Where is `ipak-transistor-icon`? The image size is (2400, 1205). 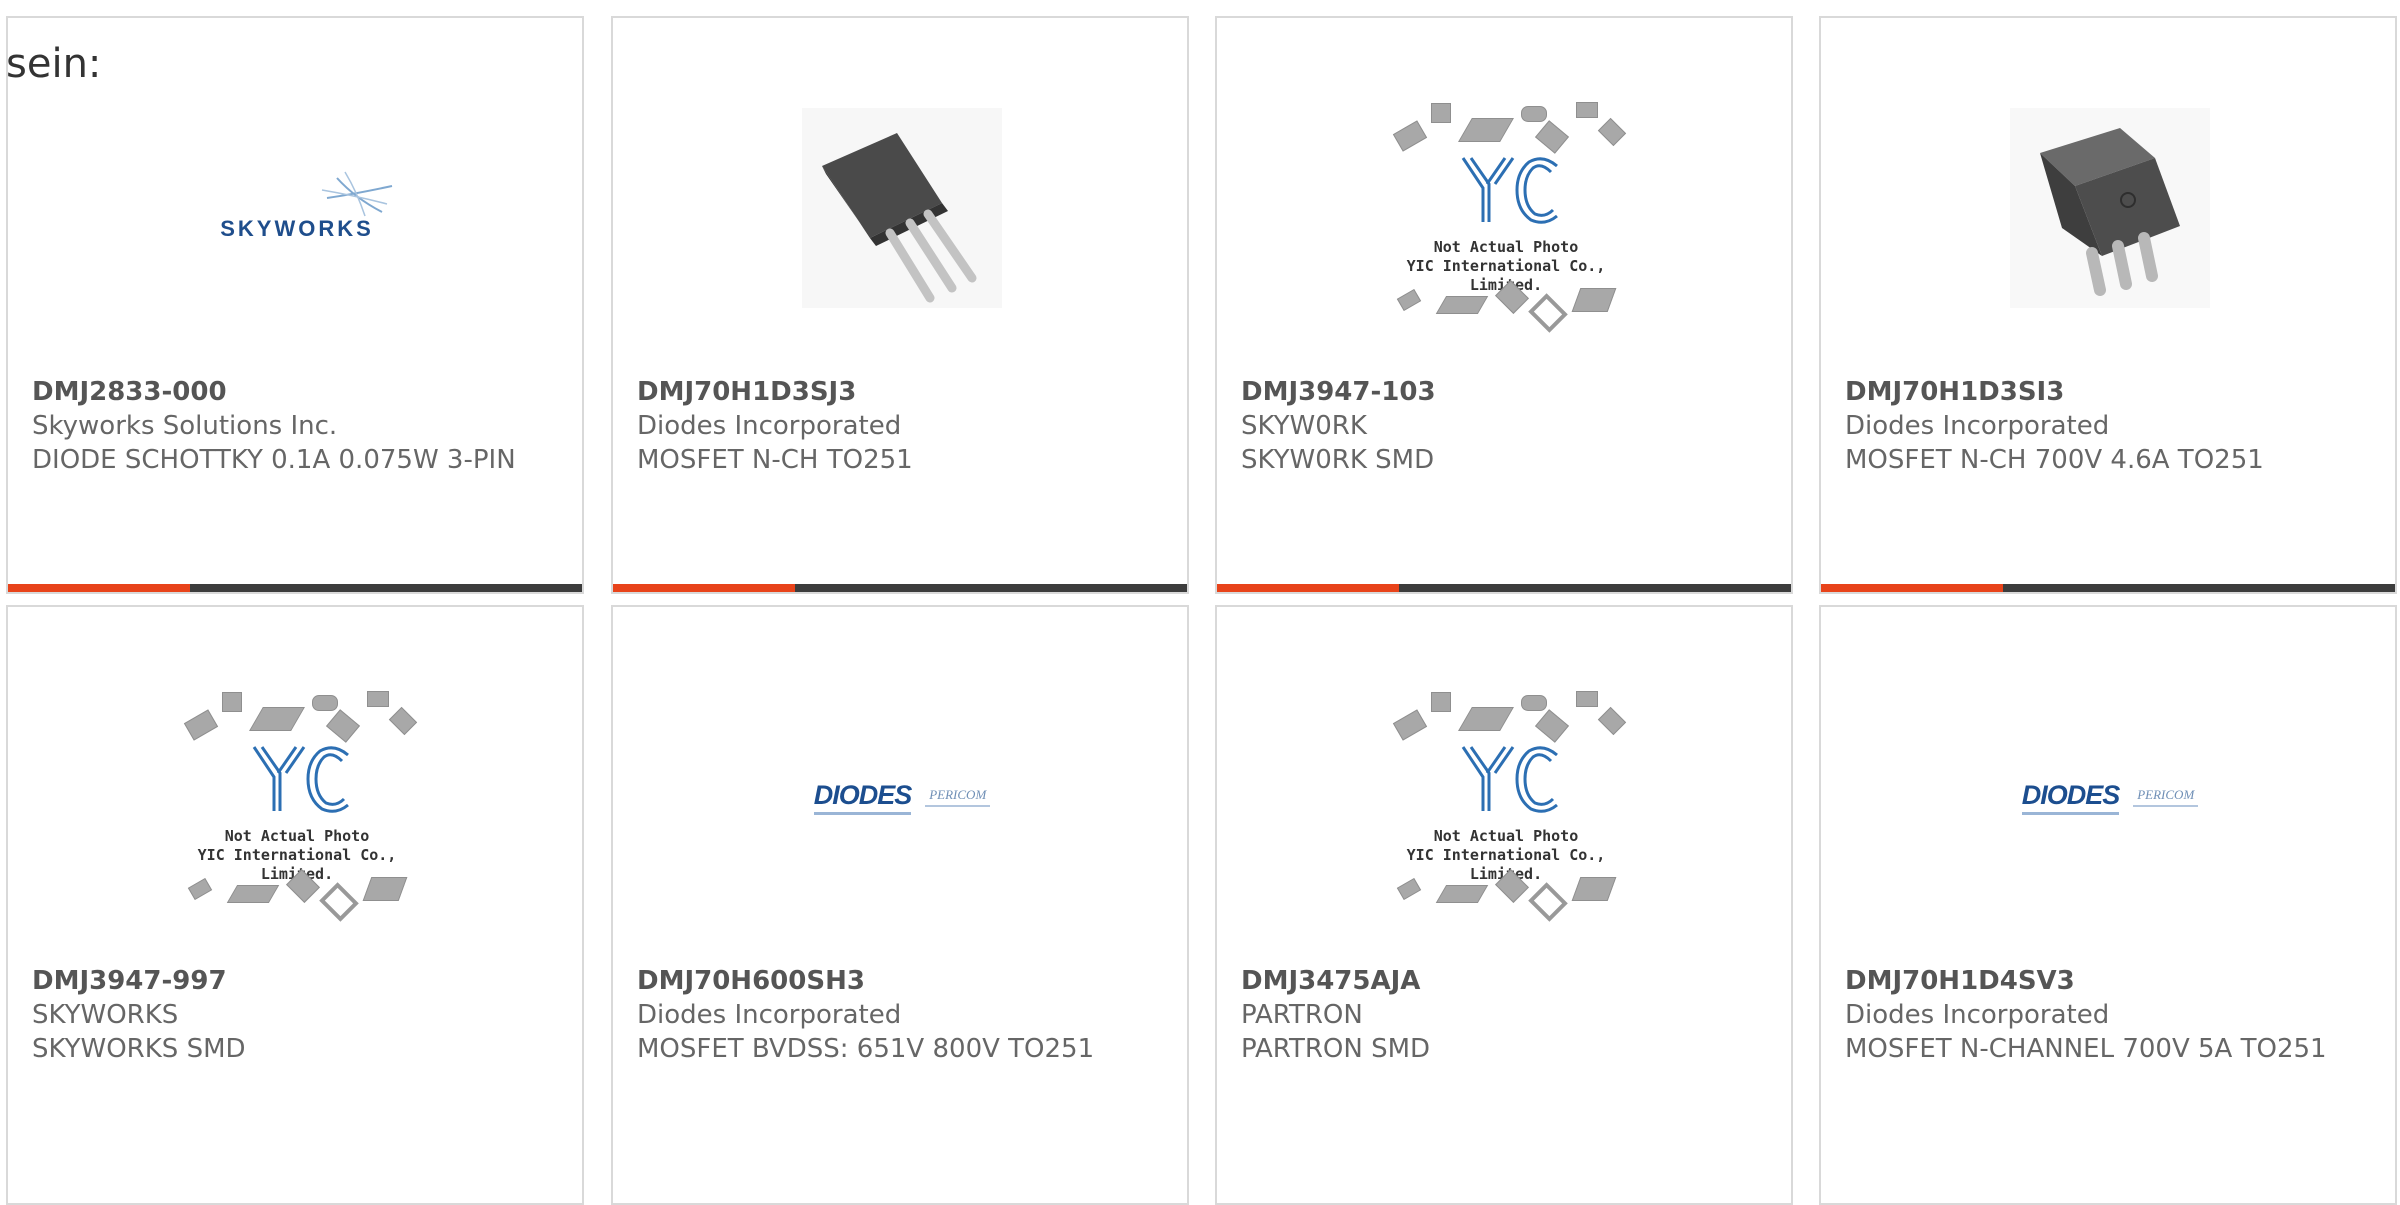 ipak-transistor-icon is located at coordinates (2110, 208).